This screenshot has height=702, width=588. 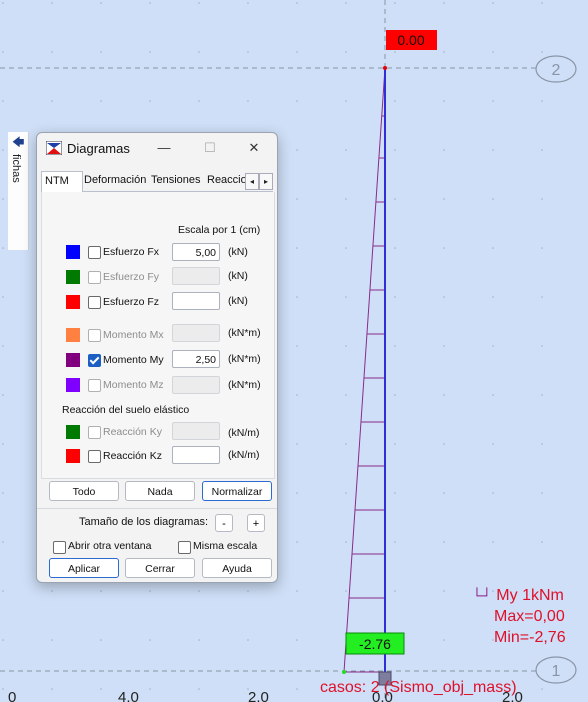 What do you see at coordinates (94, 360) in the screenshot?
I see `checkbox-my` at bounding box center [94, 360].